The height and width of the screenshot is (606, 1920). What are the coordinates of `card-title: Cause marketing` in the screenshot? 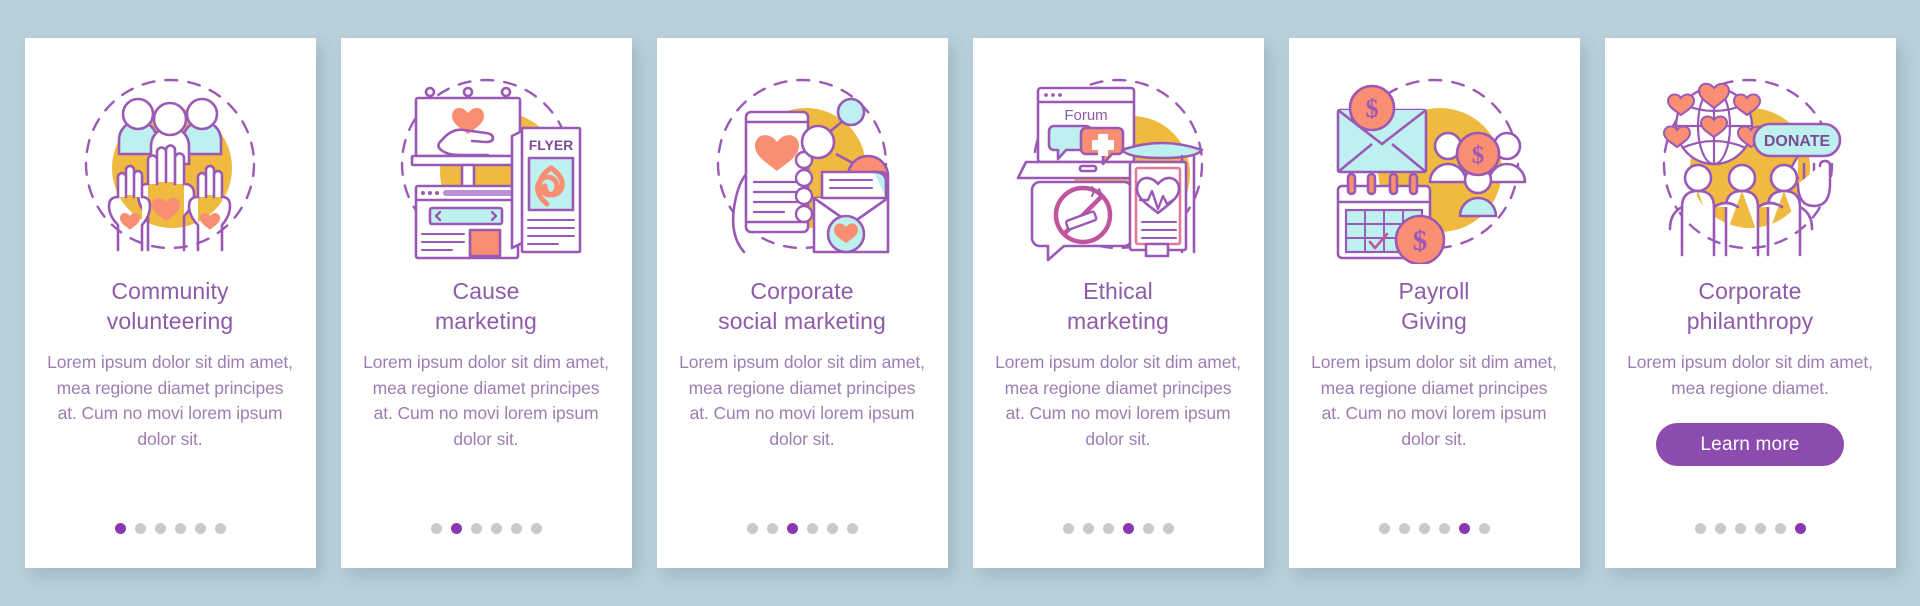 It's located at (486, 306).